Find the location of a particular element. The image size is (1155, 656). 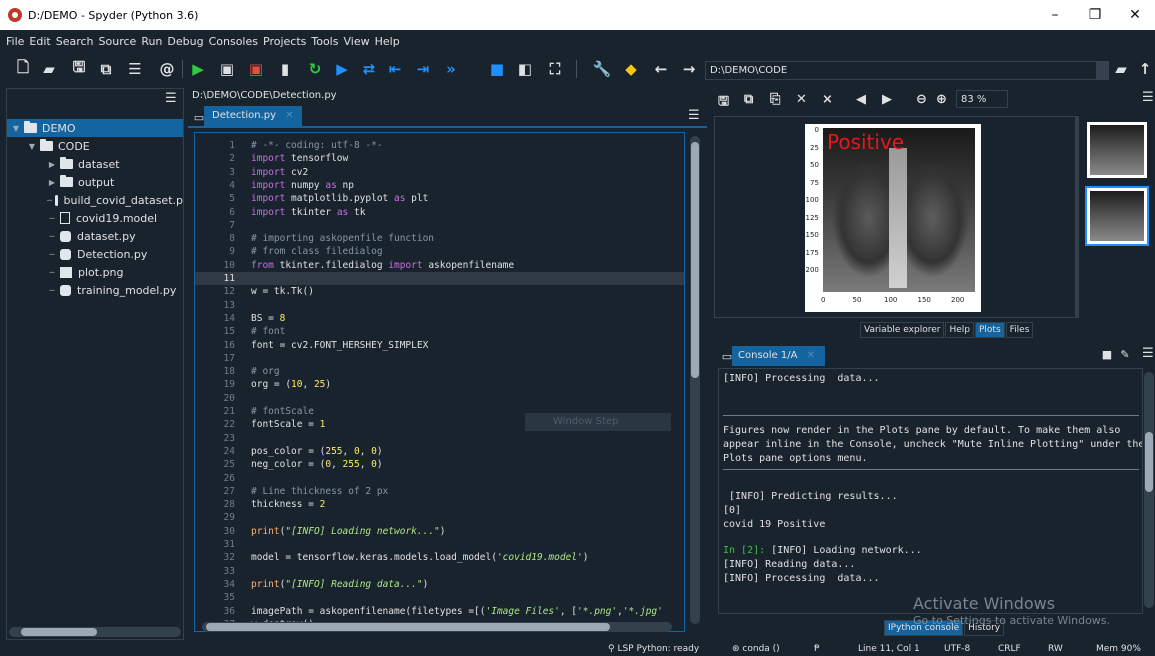

tab-detection-py: Detection.py ✕ is located at coordinates (253, 116).